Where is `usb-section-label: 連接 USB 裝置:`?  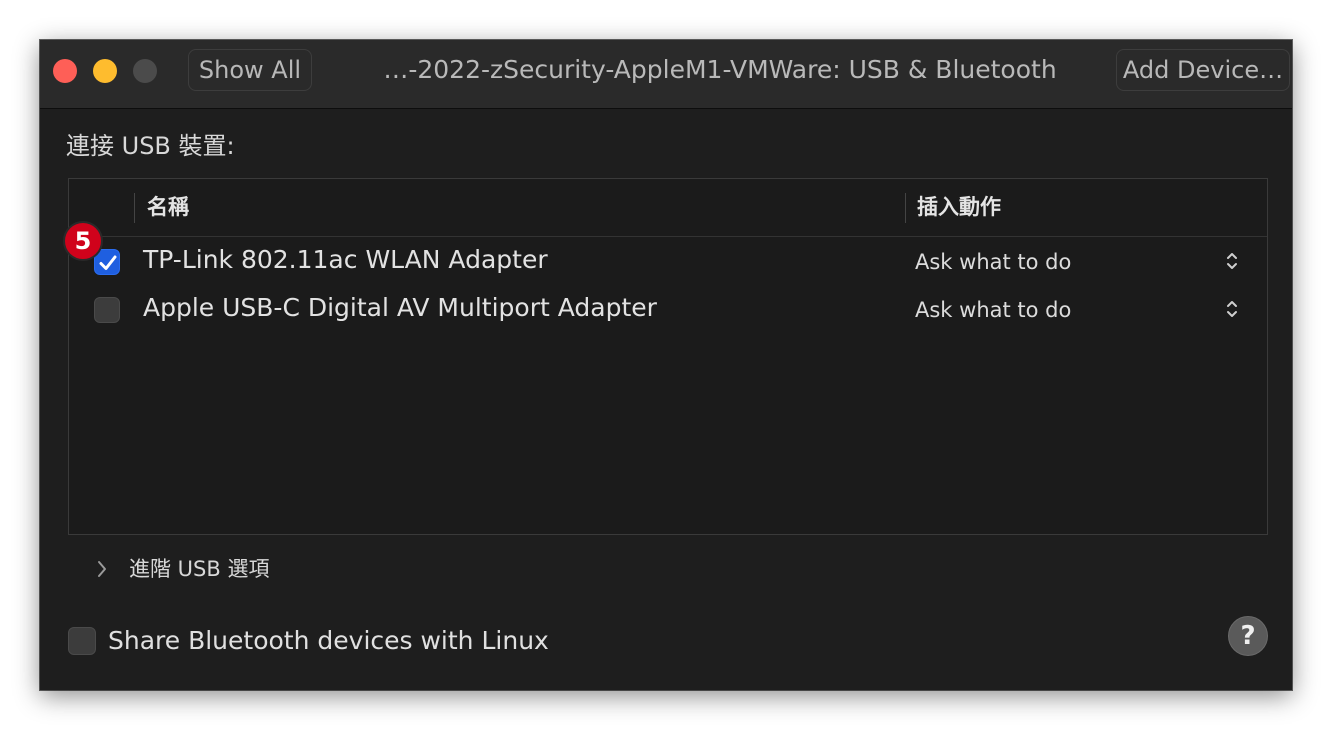 usb-section-label: 連接 USB 裝置: is located at coordinates (150, 146).